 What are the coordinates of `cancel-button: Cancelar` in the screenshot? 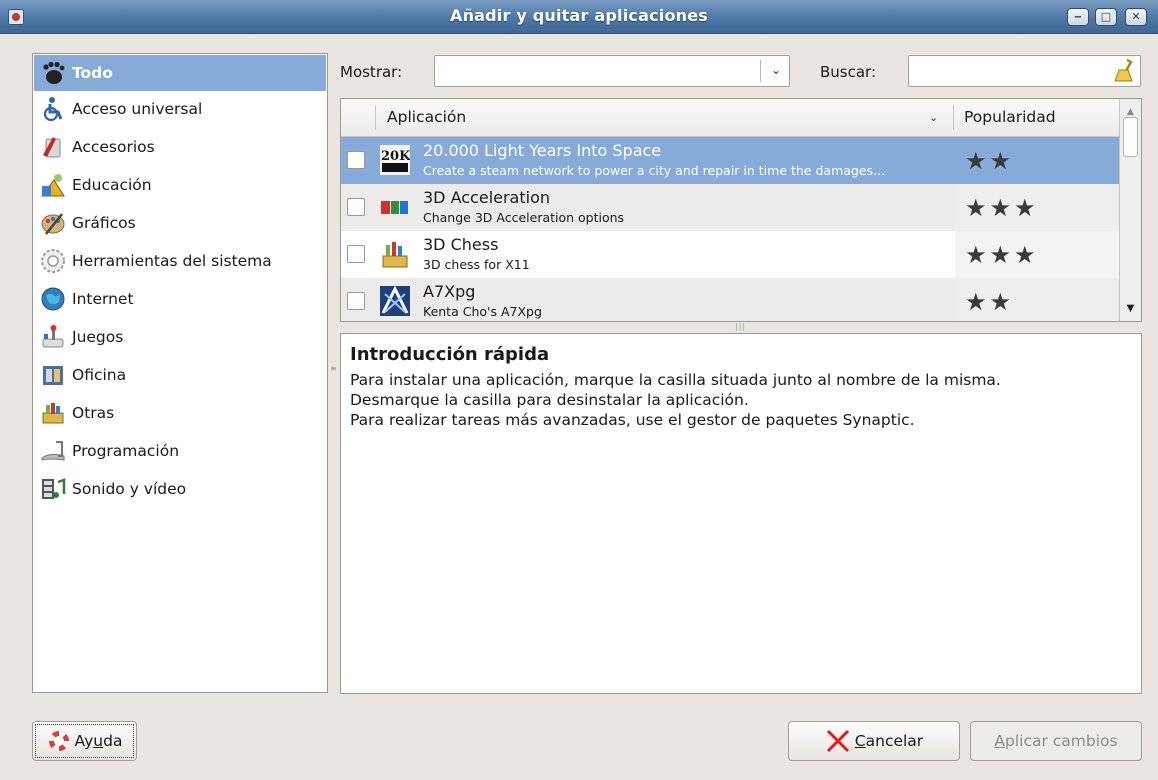 It's located at (874, 741).